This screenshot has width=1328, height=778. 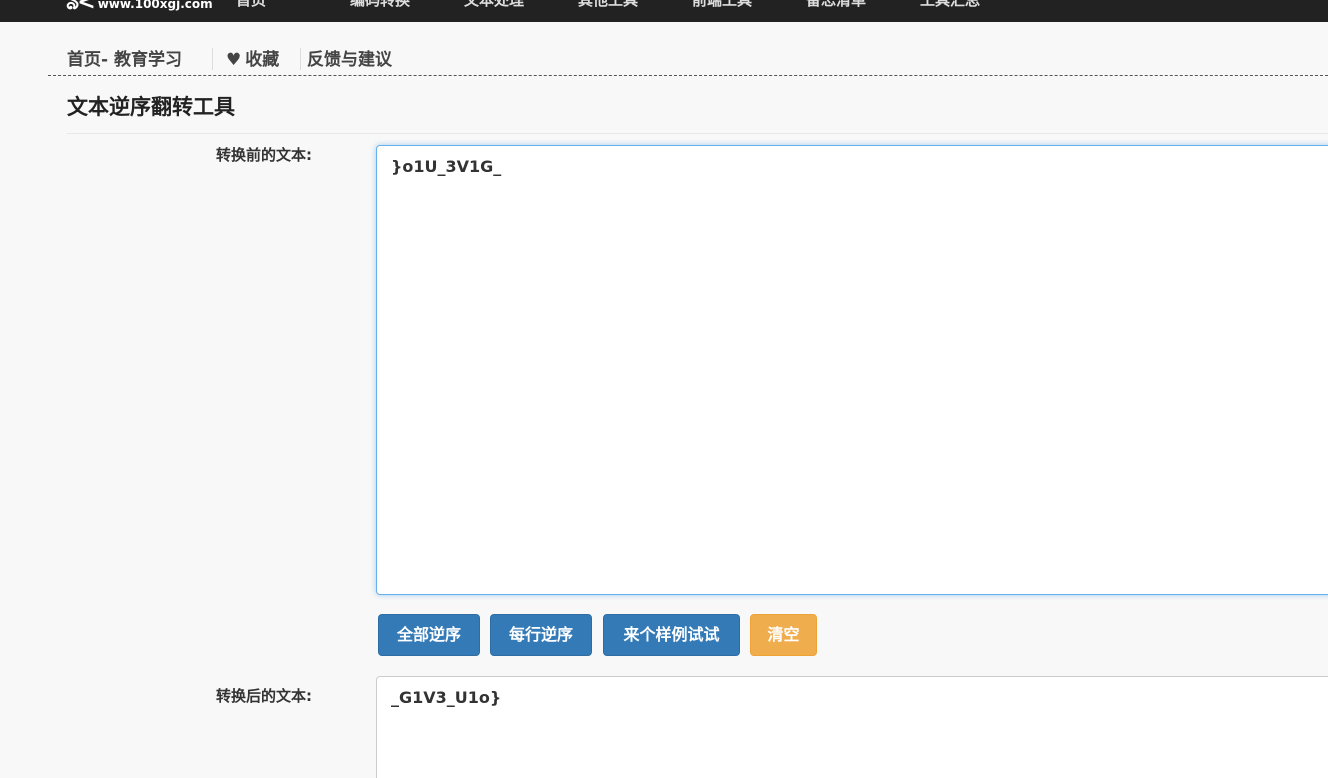 I want to click on clear-button: 清空, so click(x=783, y=635).